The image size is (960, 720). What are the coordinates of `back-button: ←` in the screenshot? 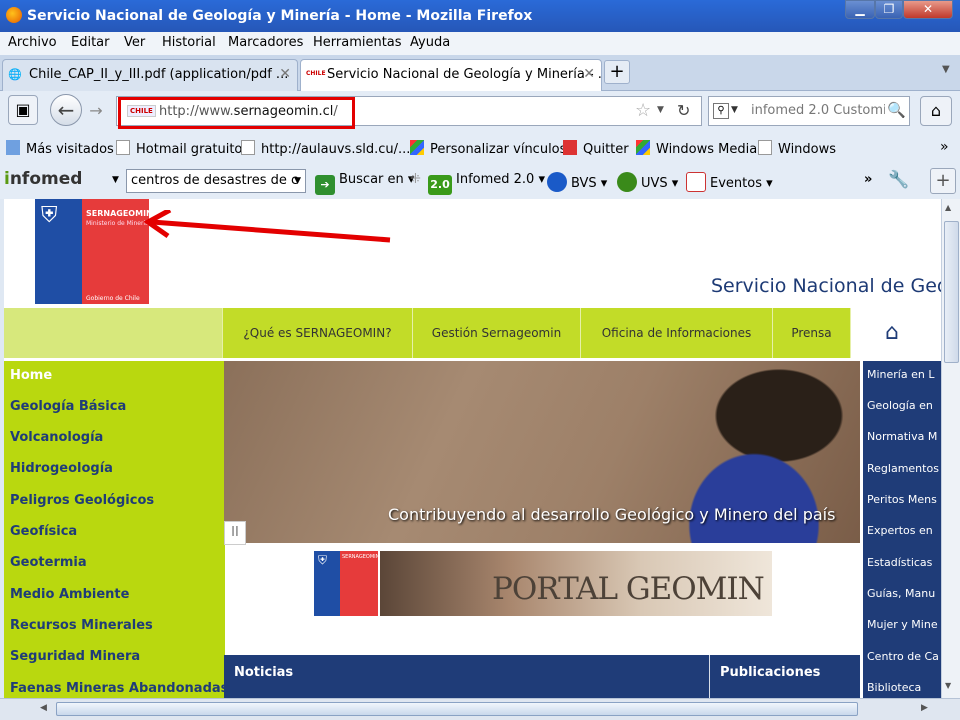 It's located at (66, 110).